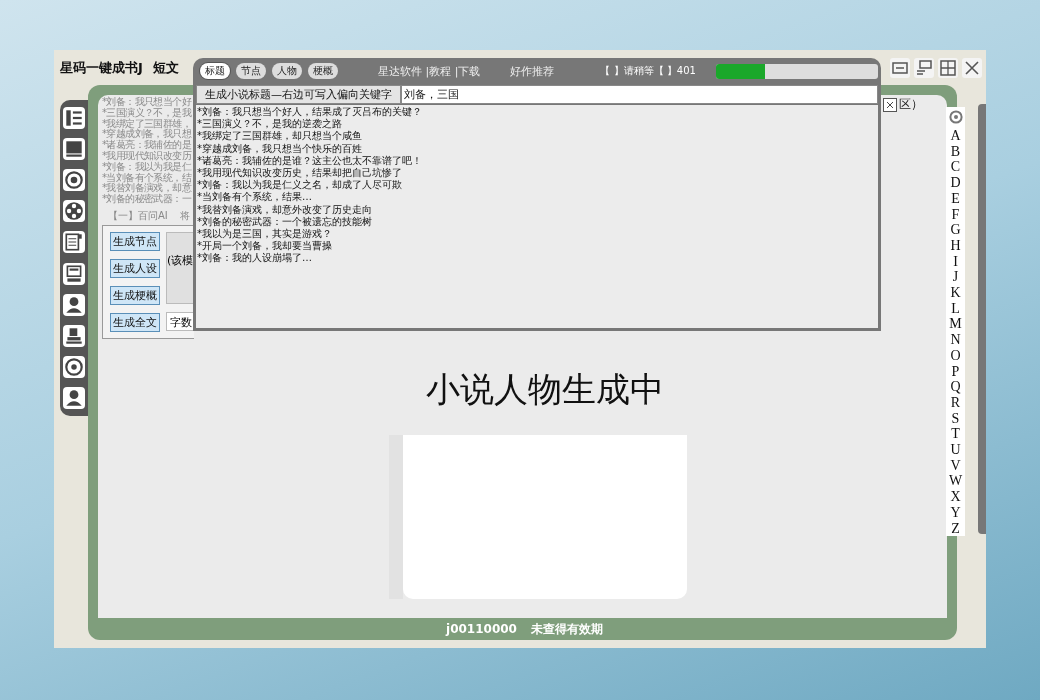 Image resolution: width=1040 pixels, height=700 pixels. What do you see at coordinates (74, 242) in the screenshot?
I see `document-icon` at bounding box center [74, 242].